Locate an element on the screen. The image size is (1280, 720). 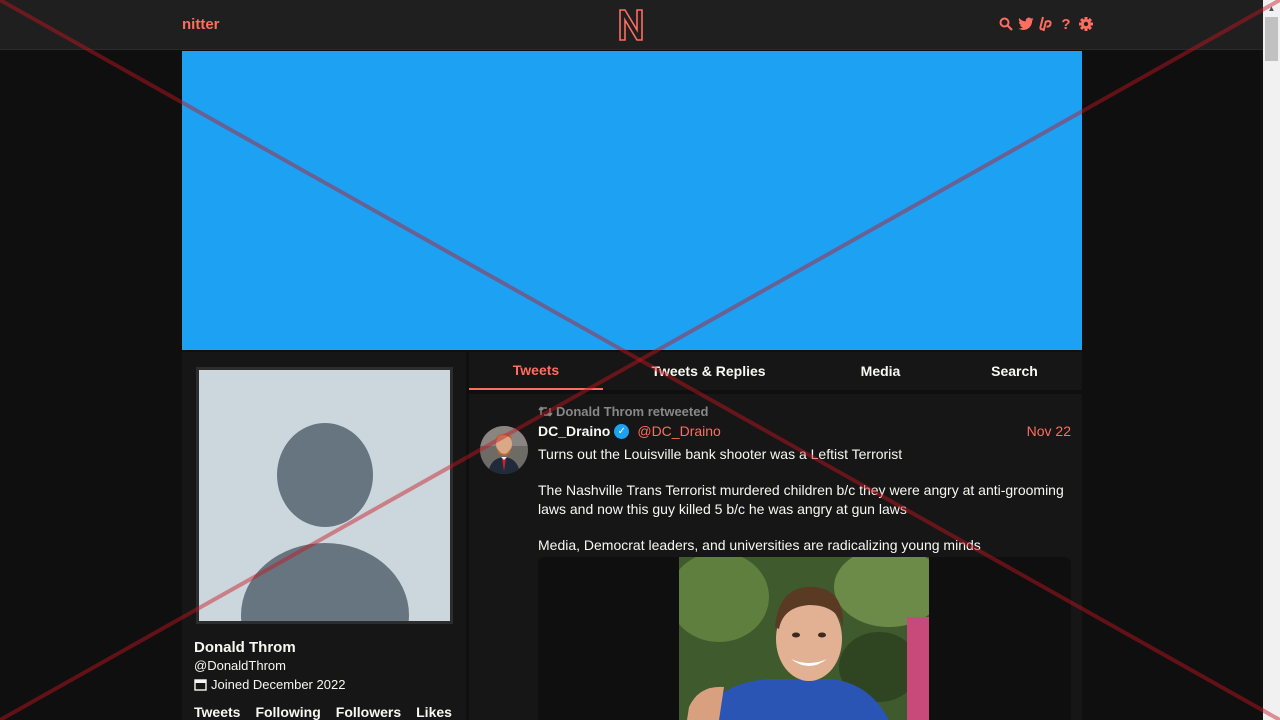
top-navbar: nitter ? is located at coordinates (631, 25).